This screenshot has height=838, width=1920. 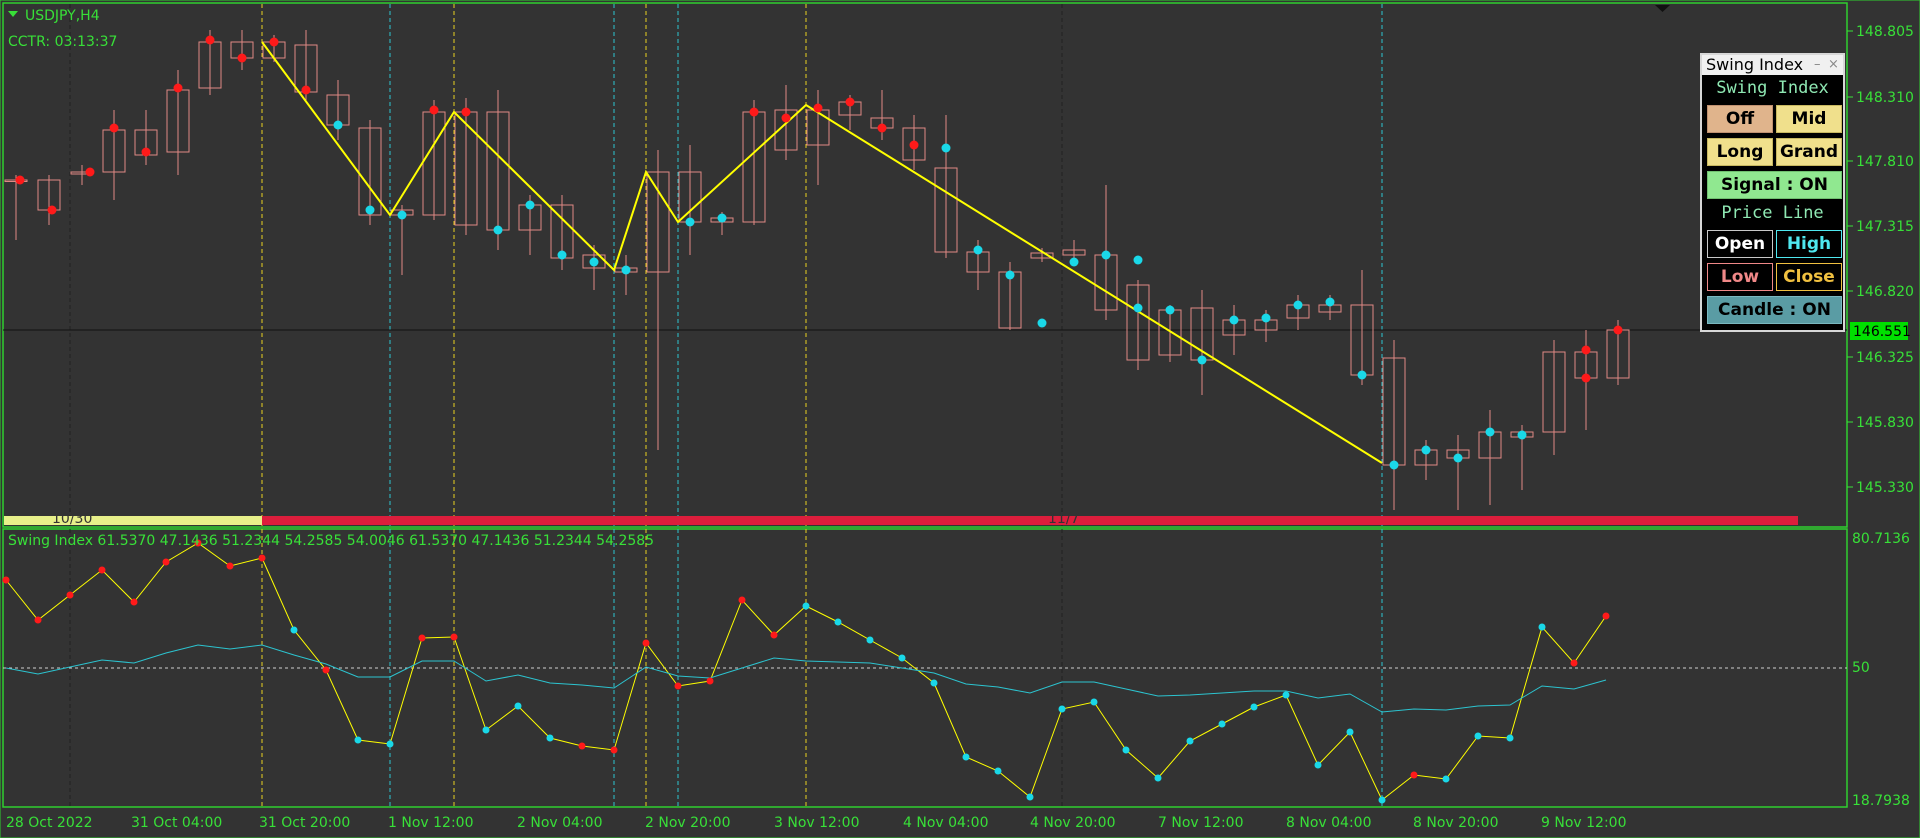 I want to click on price-axis-label: 147.315, so click(x=1885, y=227).